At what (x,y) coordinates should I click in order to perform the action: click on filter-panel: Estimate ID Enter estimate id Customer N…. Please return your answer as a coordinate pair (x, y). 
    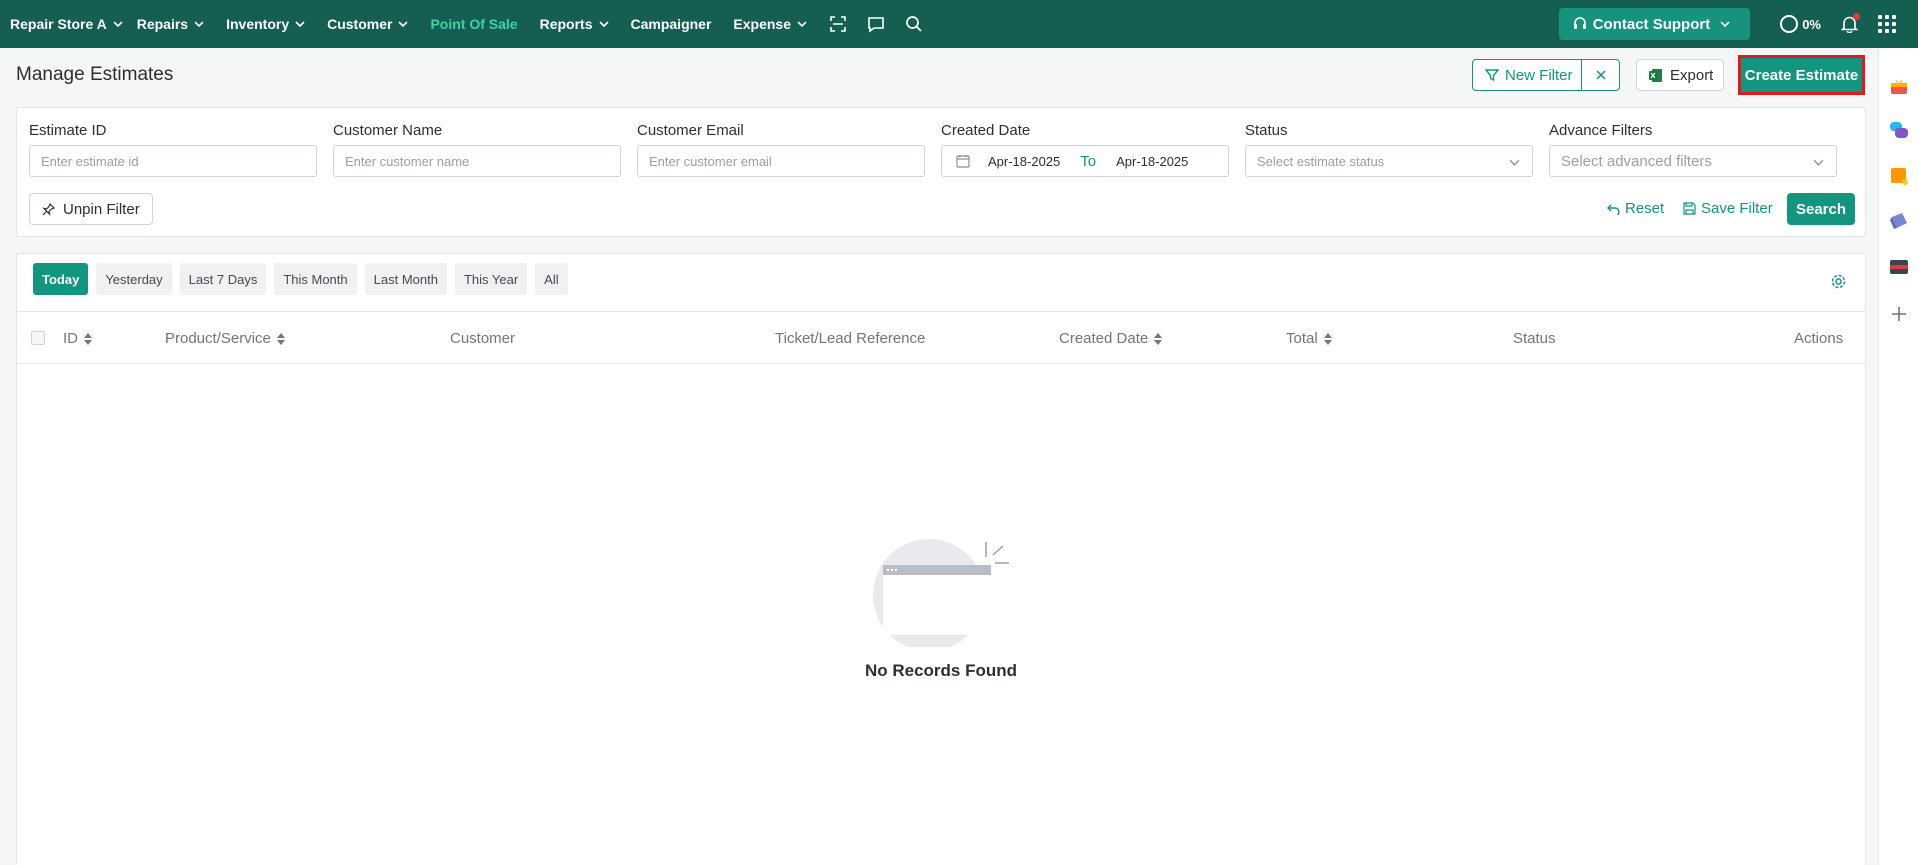
    Looking at the image, I should click on (941, 172).